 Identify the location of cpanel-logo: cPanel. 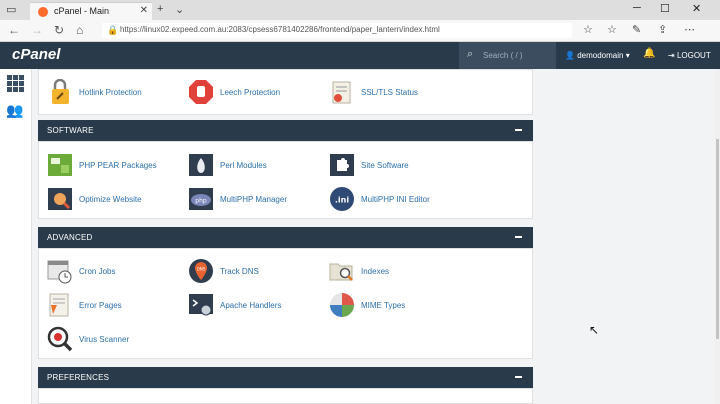
(36, 54).